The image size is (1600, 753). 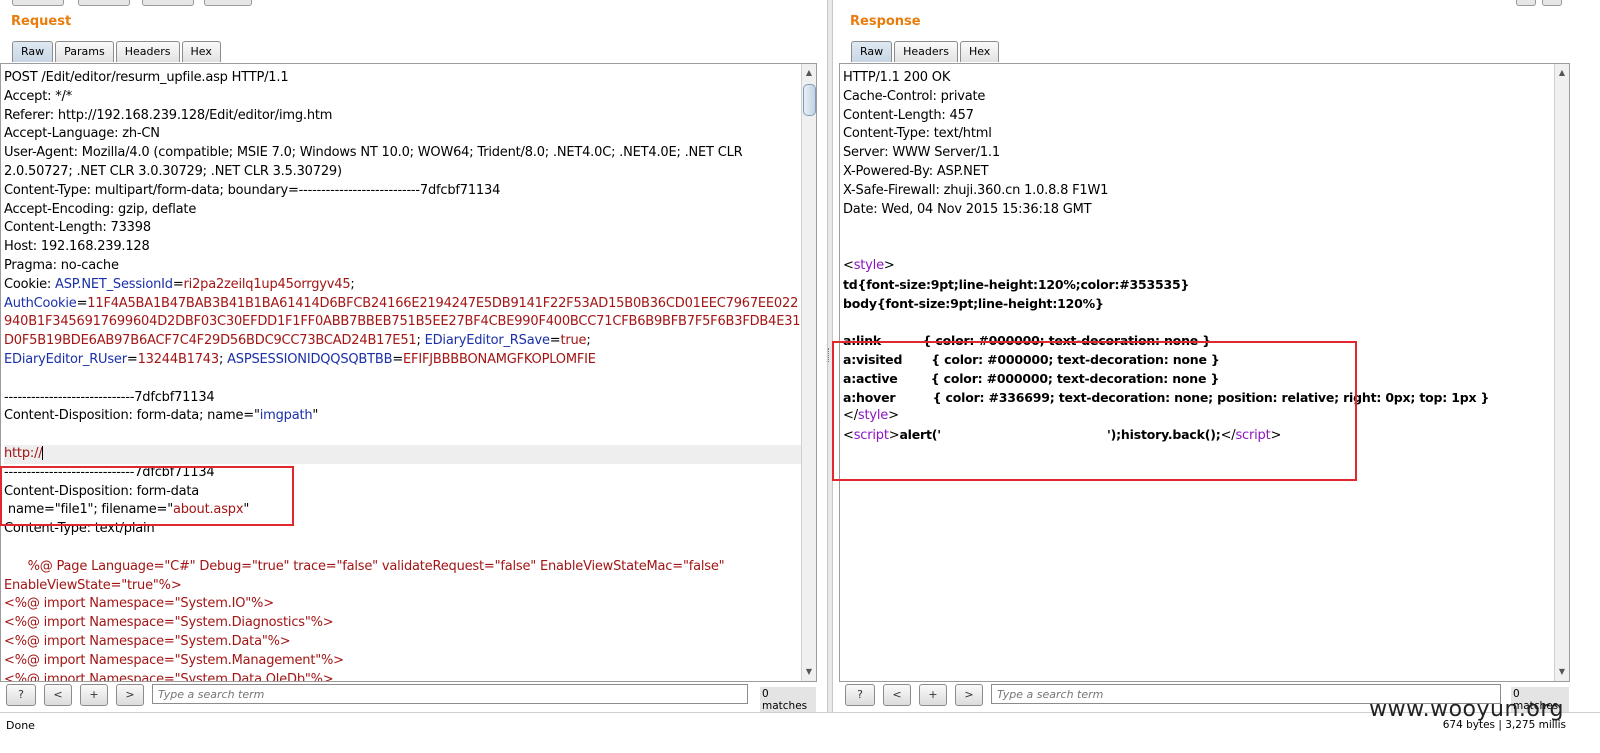 I want to click on text-line: Content-Disposition: form-data, so click(x=403, y=492).